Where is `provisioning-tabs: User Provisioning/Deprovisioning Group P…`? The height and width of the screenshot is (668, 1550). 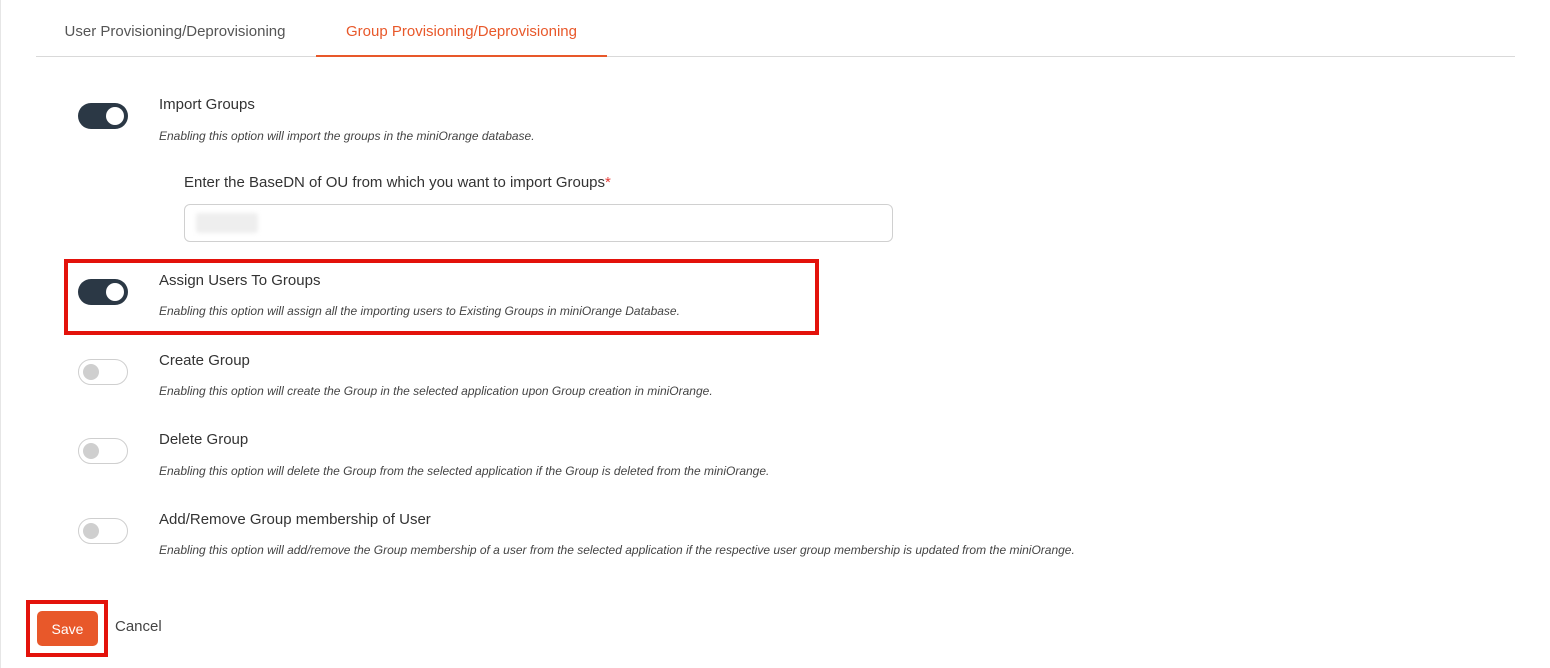 provisioning-tabs: User Provisioning/Deprovisioning Group P… is located at coordinates (775, 28).